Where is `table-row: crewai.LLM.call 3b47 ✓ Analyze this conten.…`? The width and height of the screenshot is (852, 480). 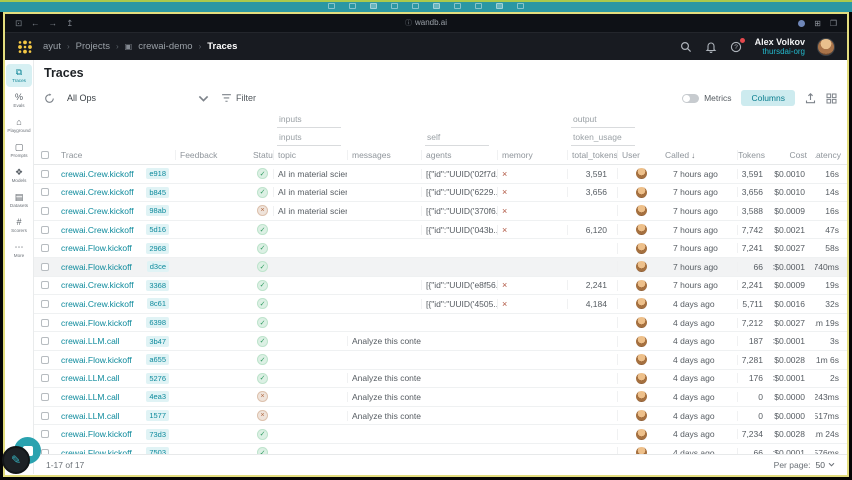 table-row: crewai.LLM.call 3b47 ✓ Analyze this conten.… is located at coordinates (440, 341).